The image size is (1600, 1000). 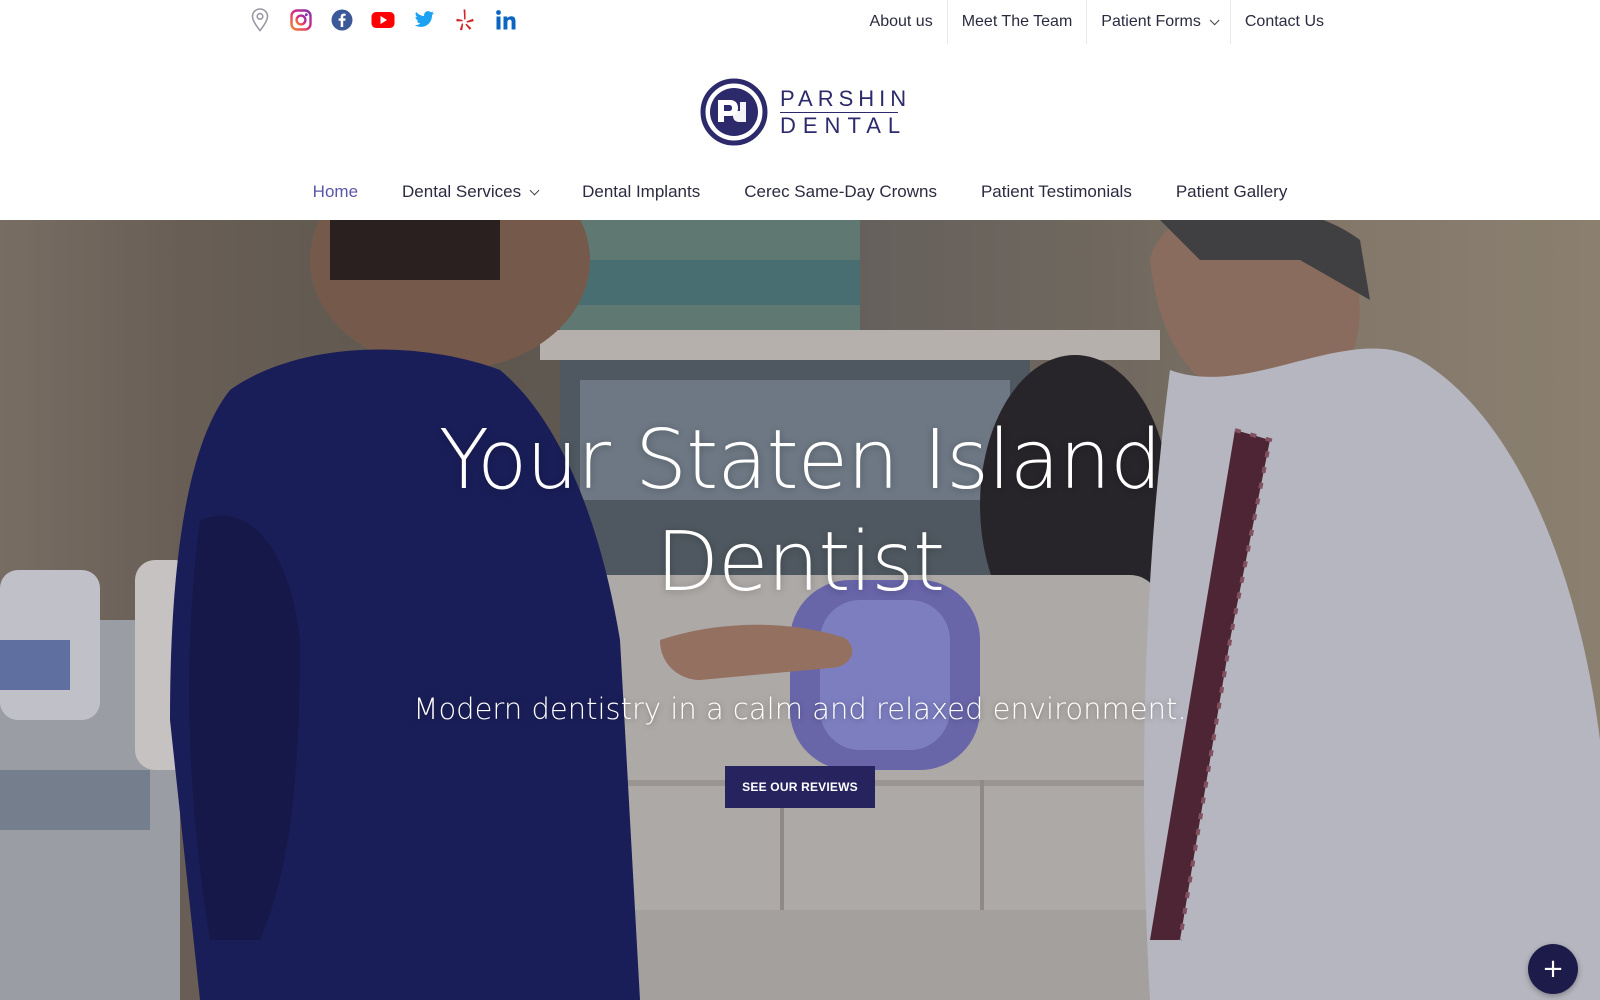 I want to click on nav-patient-gallery: Patient Gallery, so click(x=1232, y=199).